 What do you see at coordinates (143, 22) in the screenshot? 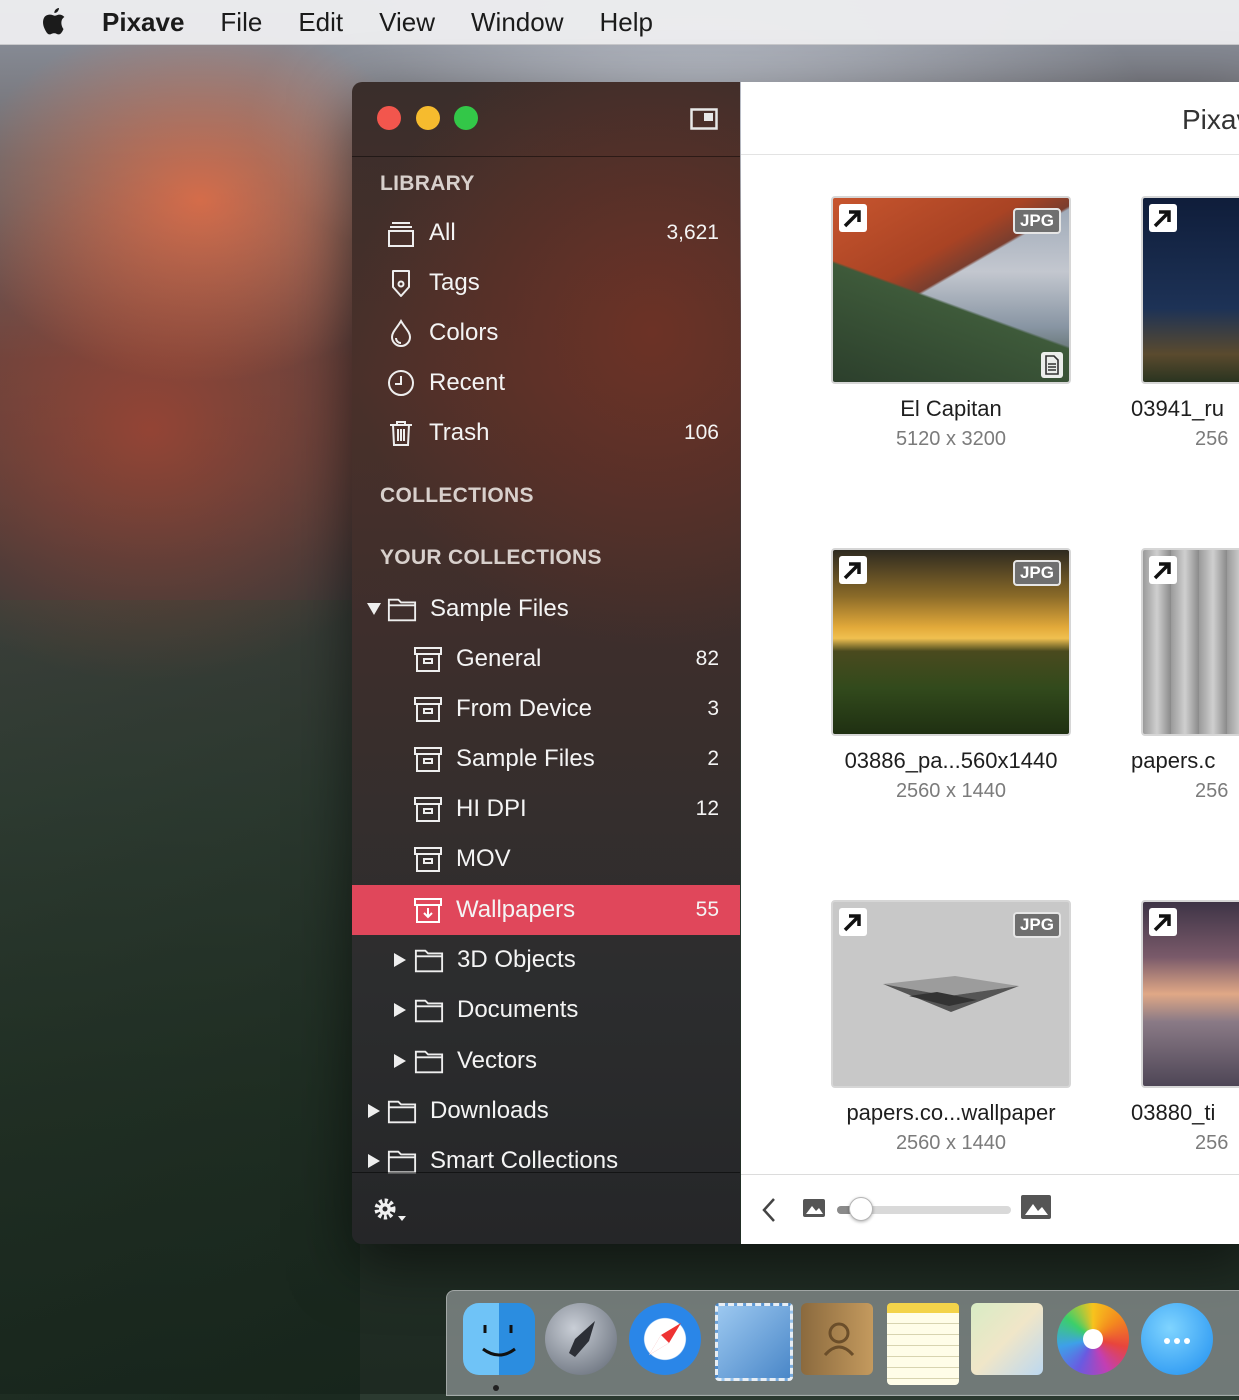
I see `menu-app-name: Pixave` at bounding box center [143, 22].